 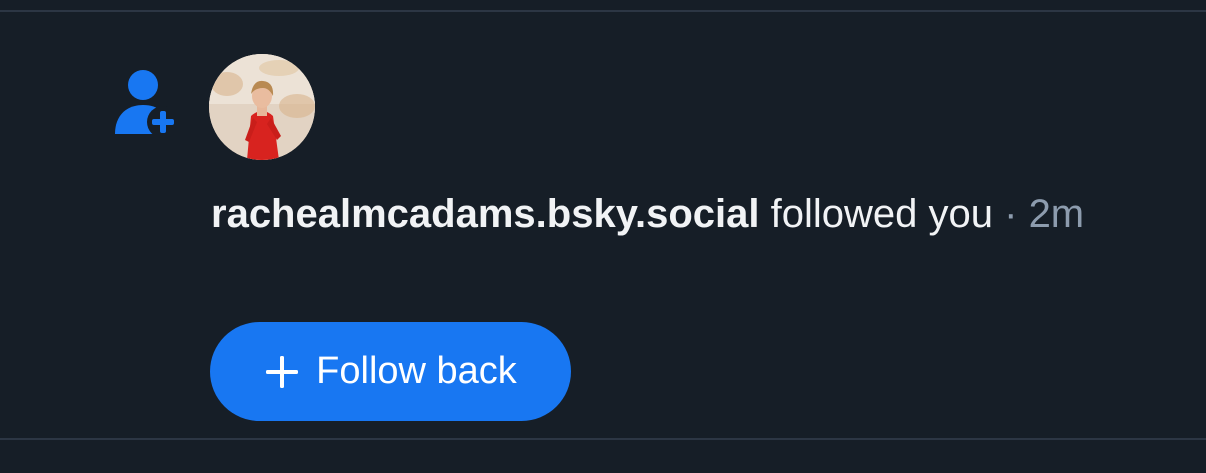 I want to click on follow-back-button: Follow back, so click(x=390, y=371).